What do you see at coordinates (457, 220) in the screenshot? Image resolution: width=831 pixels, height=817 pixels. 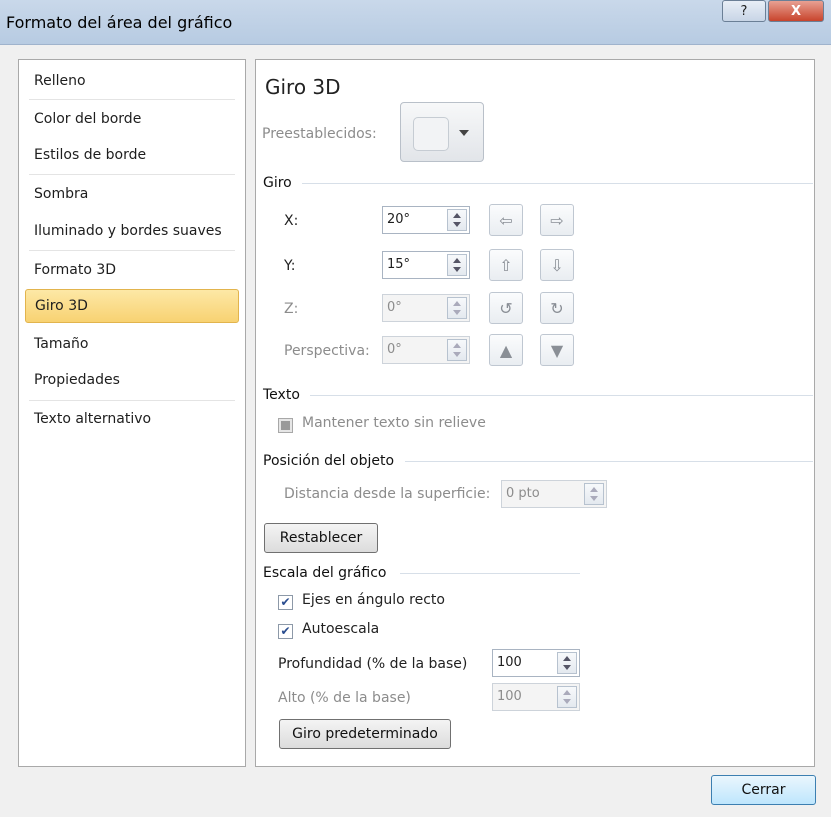 I see `x-rotation-spin-icon` at bounding box center [457, 220].